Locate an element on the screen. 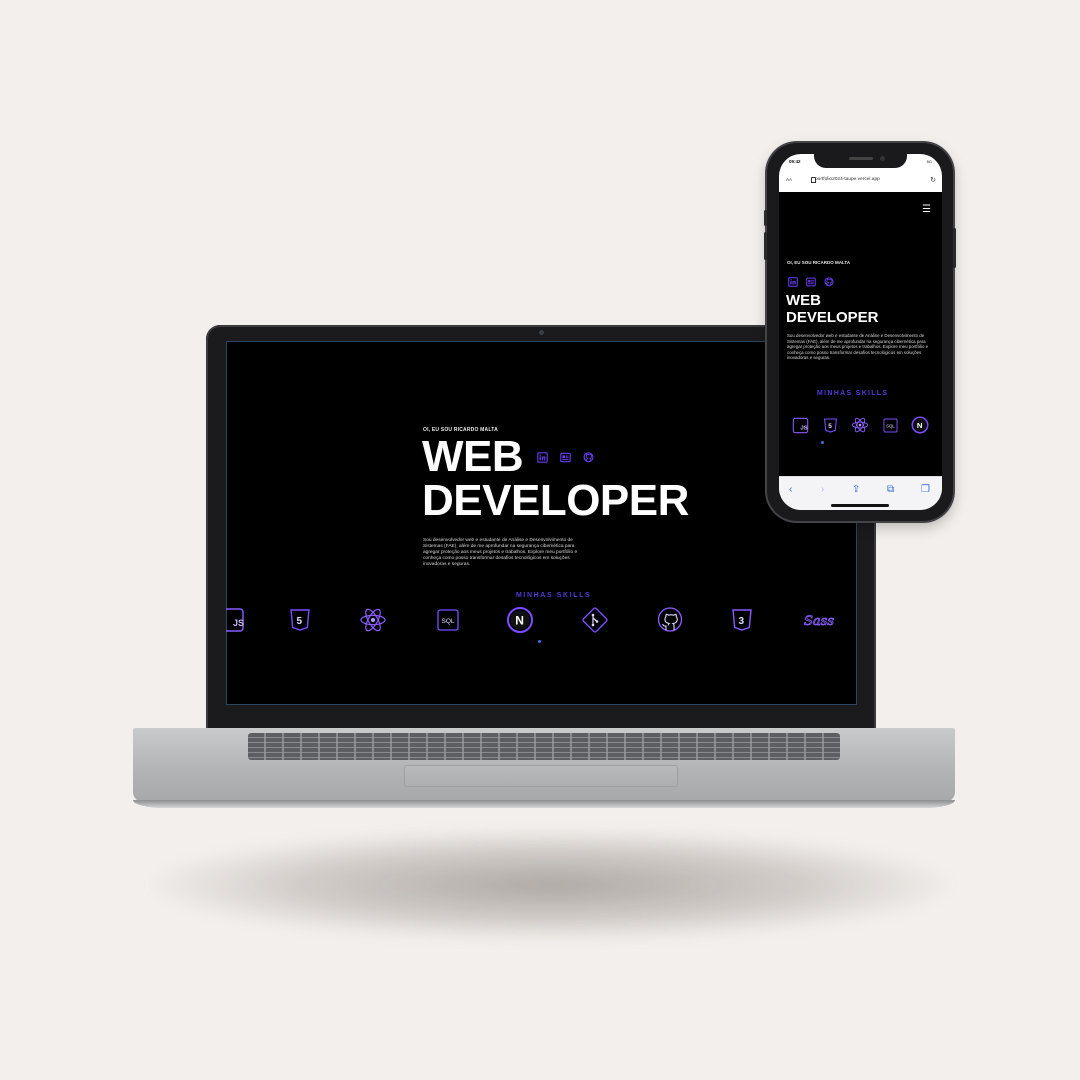 The width and height of the screenshot is (1080, 1080). address-bar: AA portfolio2024-taupe.vercel.app ↻ is located at coordinates (860, 179).